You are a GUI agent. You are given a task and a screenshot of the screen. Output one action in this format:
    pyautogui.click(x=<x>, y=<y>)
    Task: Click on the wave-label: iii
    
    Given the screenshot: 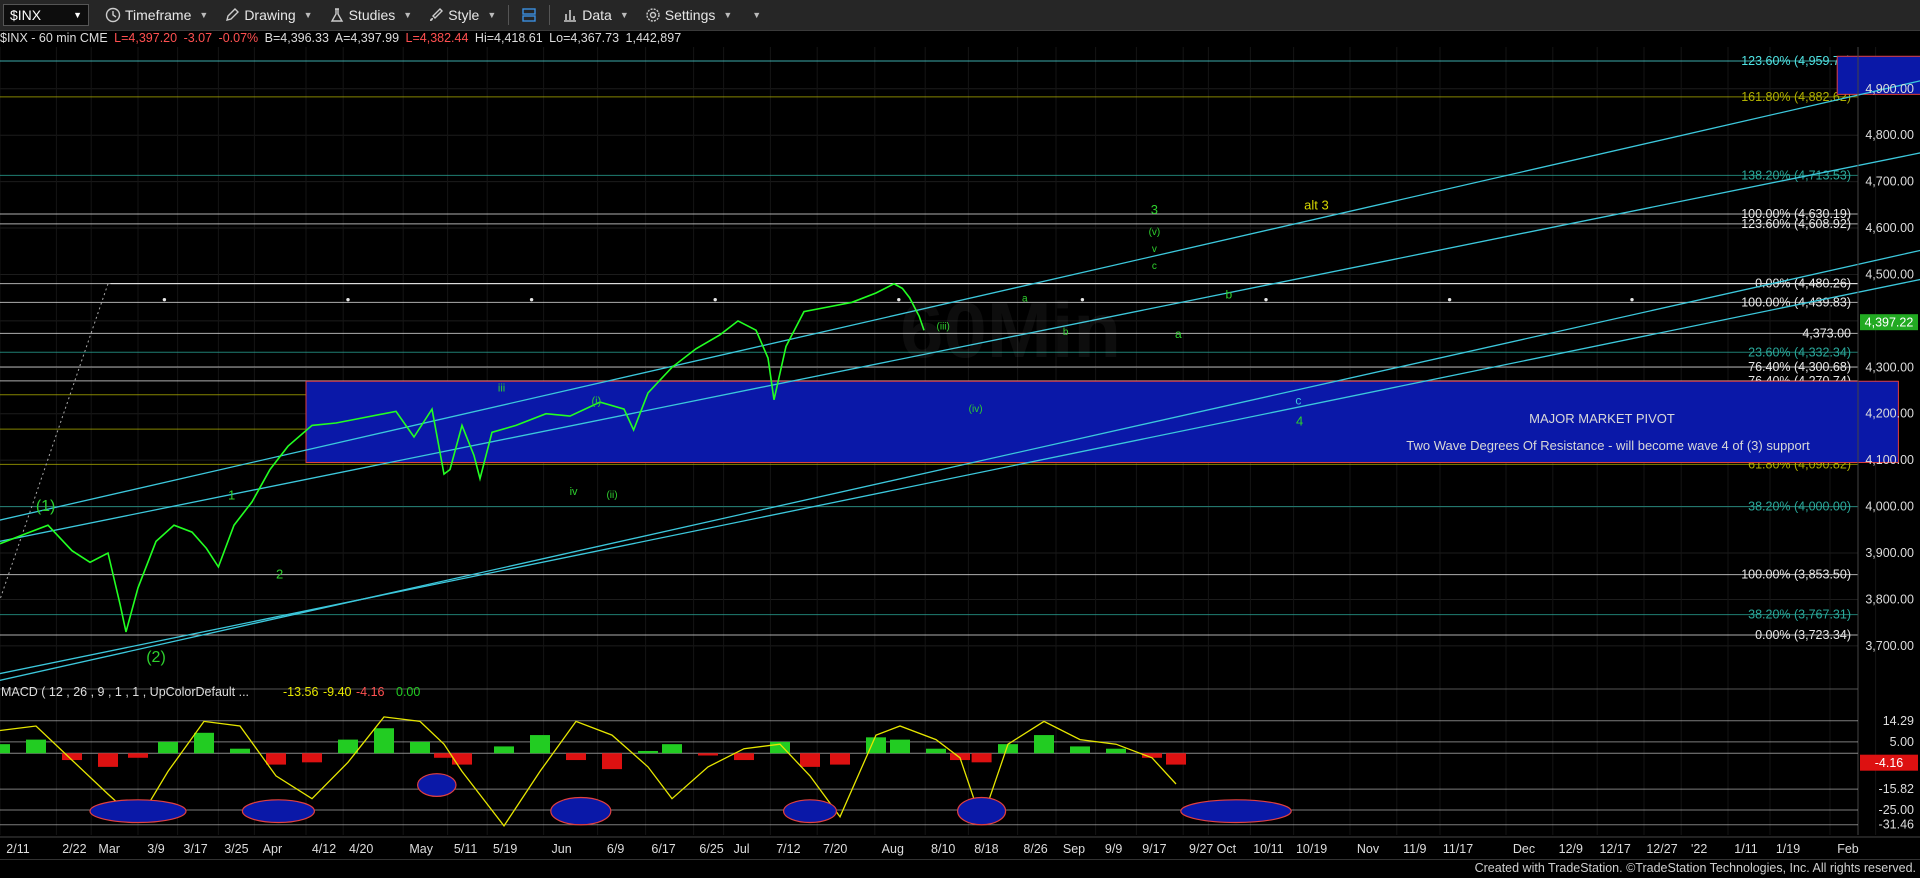 What is the action you would take?
    pyautogui.click(x=501, y=388)
    